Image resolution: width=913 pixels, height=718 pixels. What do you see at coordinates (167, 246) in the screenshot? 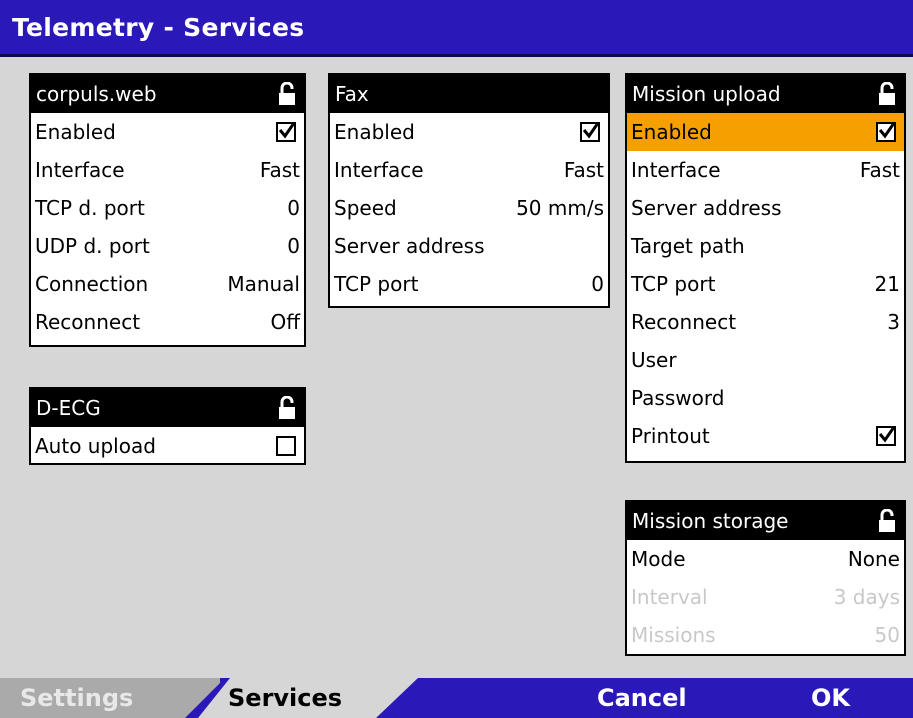
I see `row-udp-d-port: UDP d. port 0` at bounding box center [167, 246].